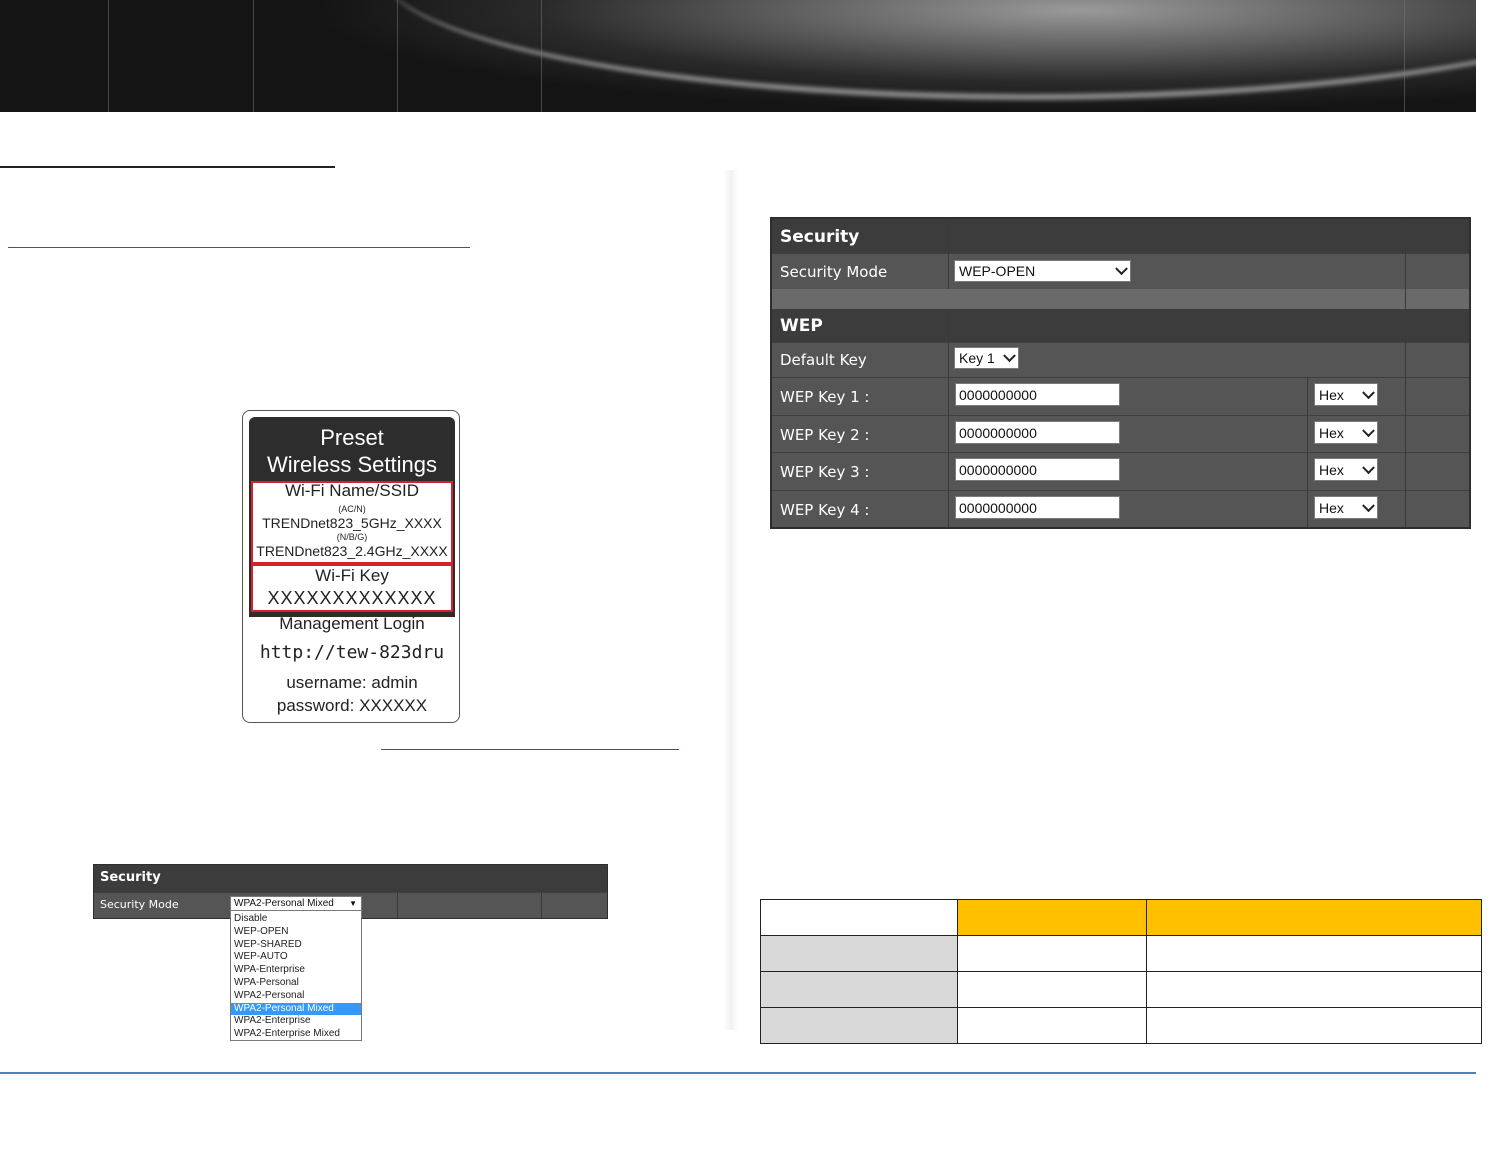  Describe the element at coordinates (353, 903) in the screenshot. I see `dropdown-arrow-icon: ▼` at that location.